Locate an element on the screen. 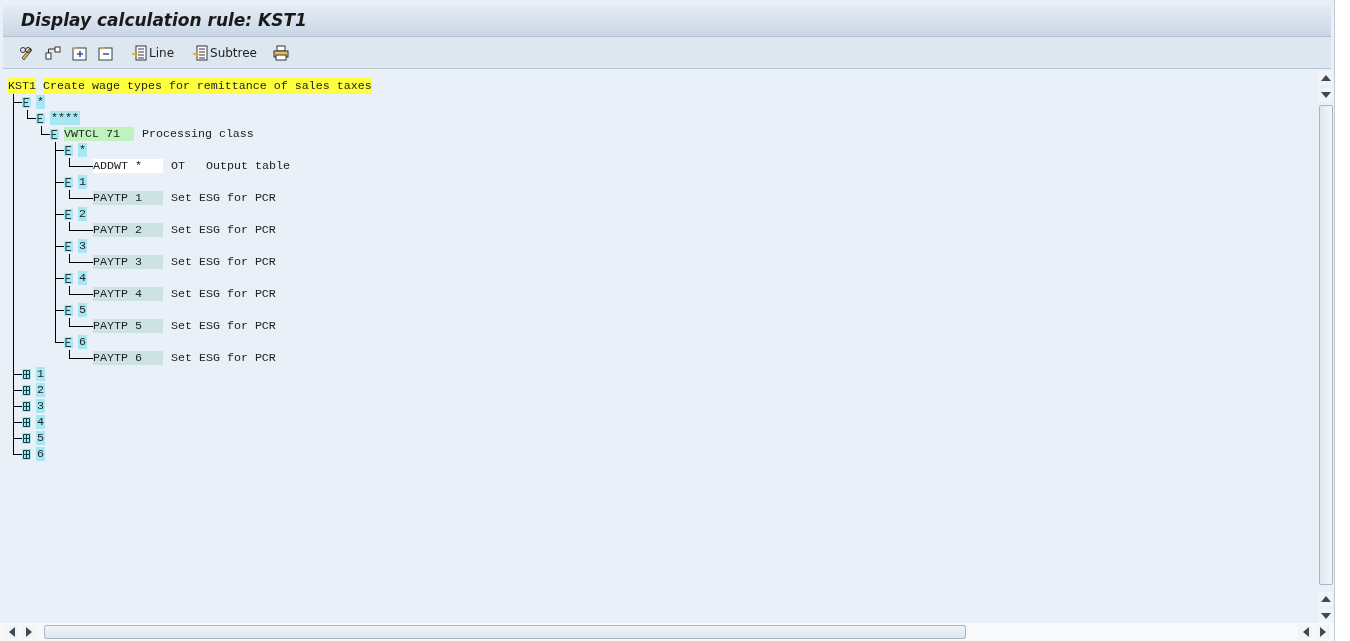  operation-name: VWTCL 71 is located at coordinates (99, 134).